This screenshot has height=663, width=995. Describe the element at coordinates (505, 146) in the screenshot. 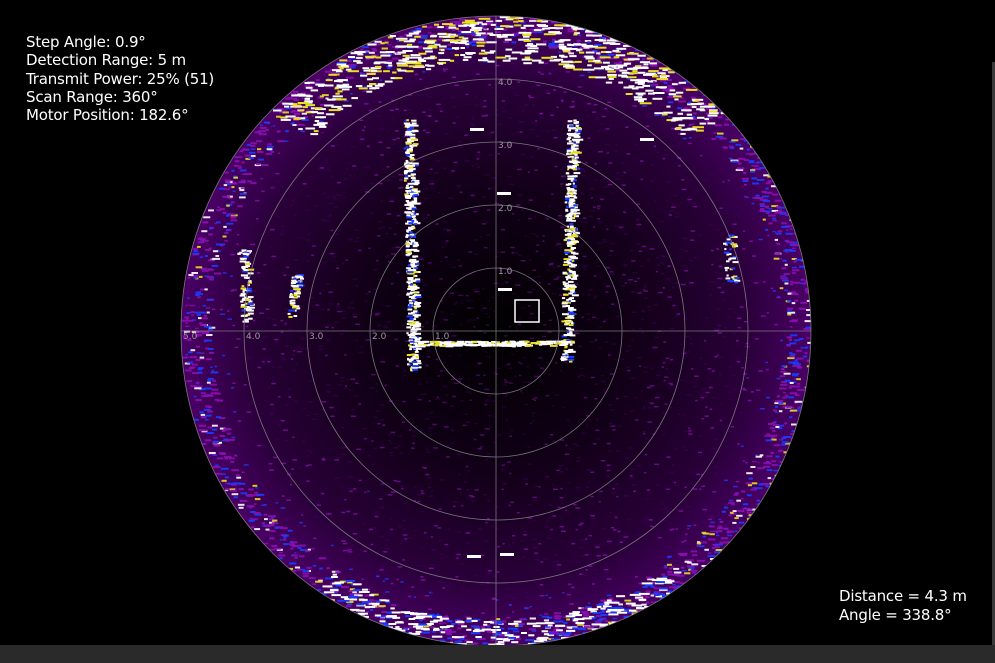

I see `range-label-vertical: 3.0` at that location.